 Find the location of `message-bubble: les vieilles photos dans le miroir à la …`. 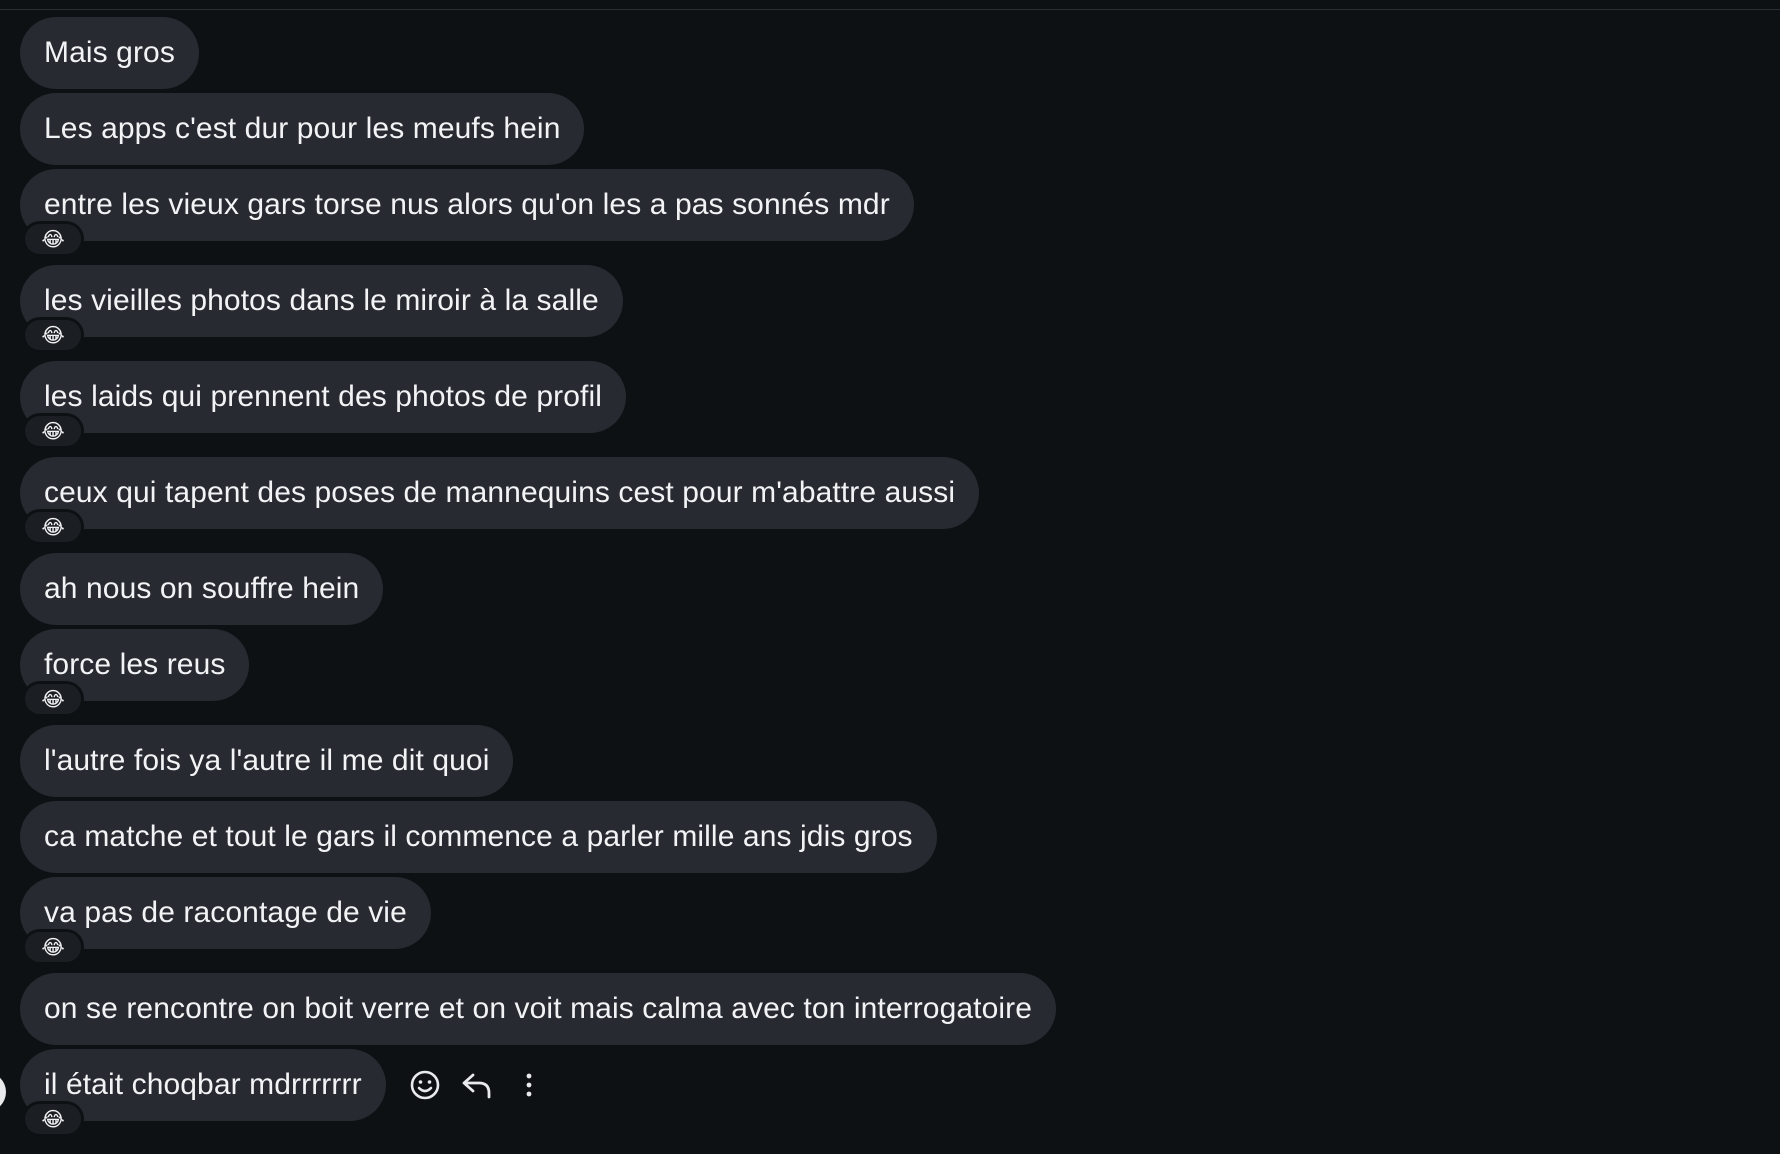

message-bubble: les vieilles photos dans le miroir à la … is located at coordinates (321, 301).